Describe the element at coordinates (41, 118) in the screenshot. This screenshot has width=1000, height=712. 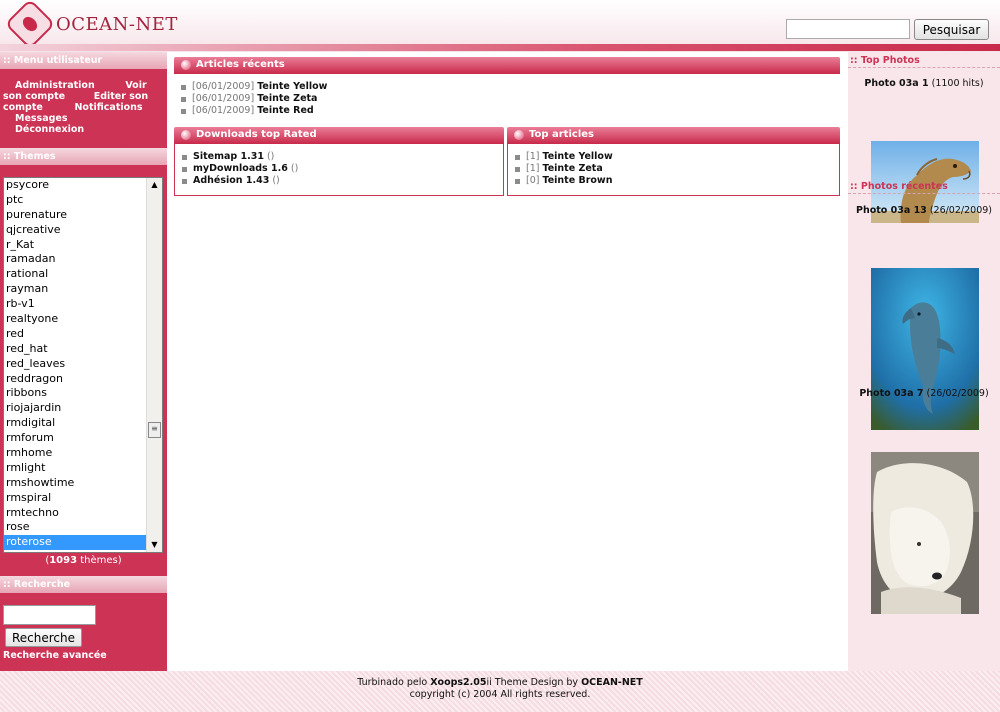
I see `menu-messages: Messages` at that location.